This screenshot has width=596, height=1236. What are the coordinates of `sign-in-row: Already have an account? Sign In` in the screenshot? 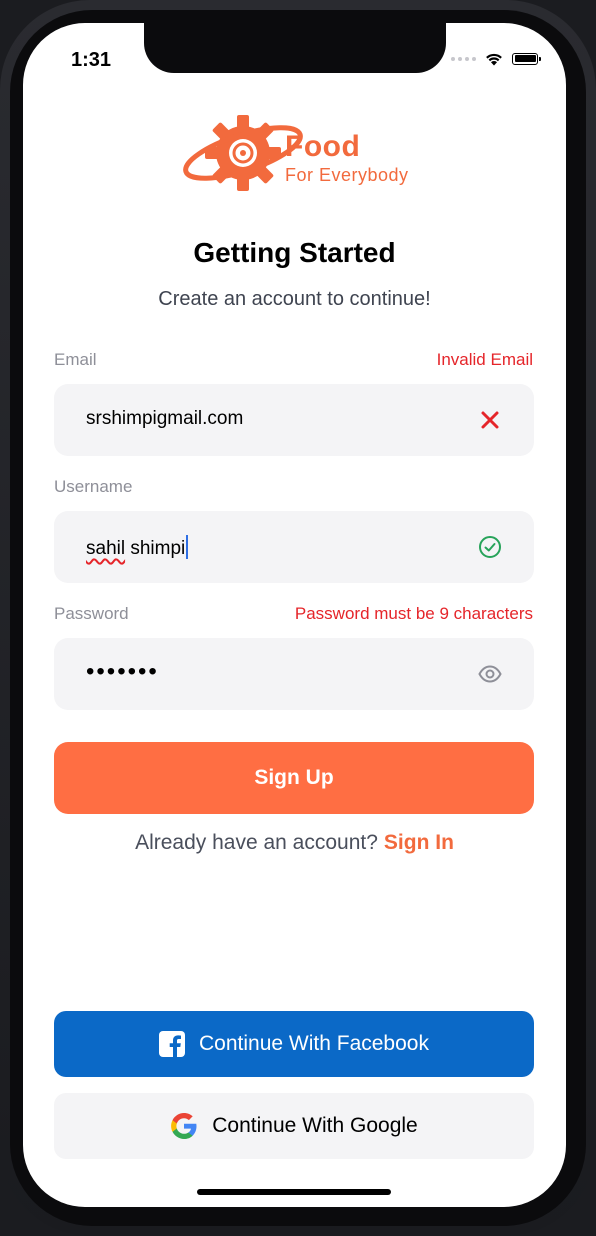 It's located at (294, 843).